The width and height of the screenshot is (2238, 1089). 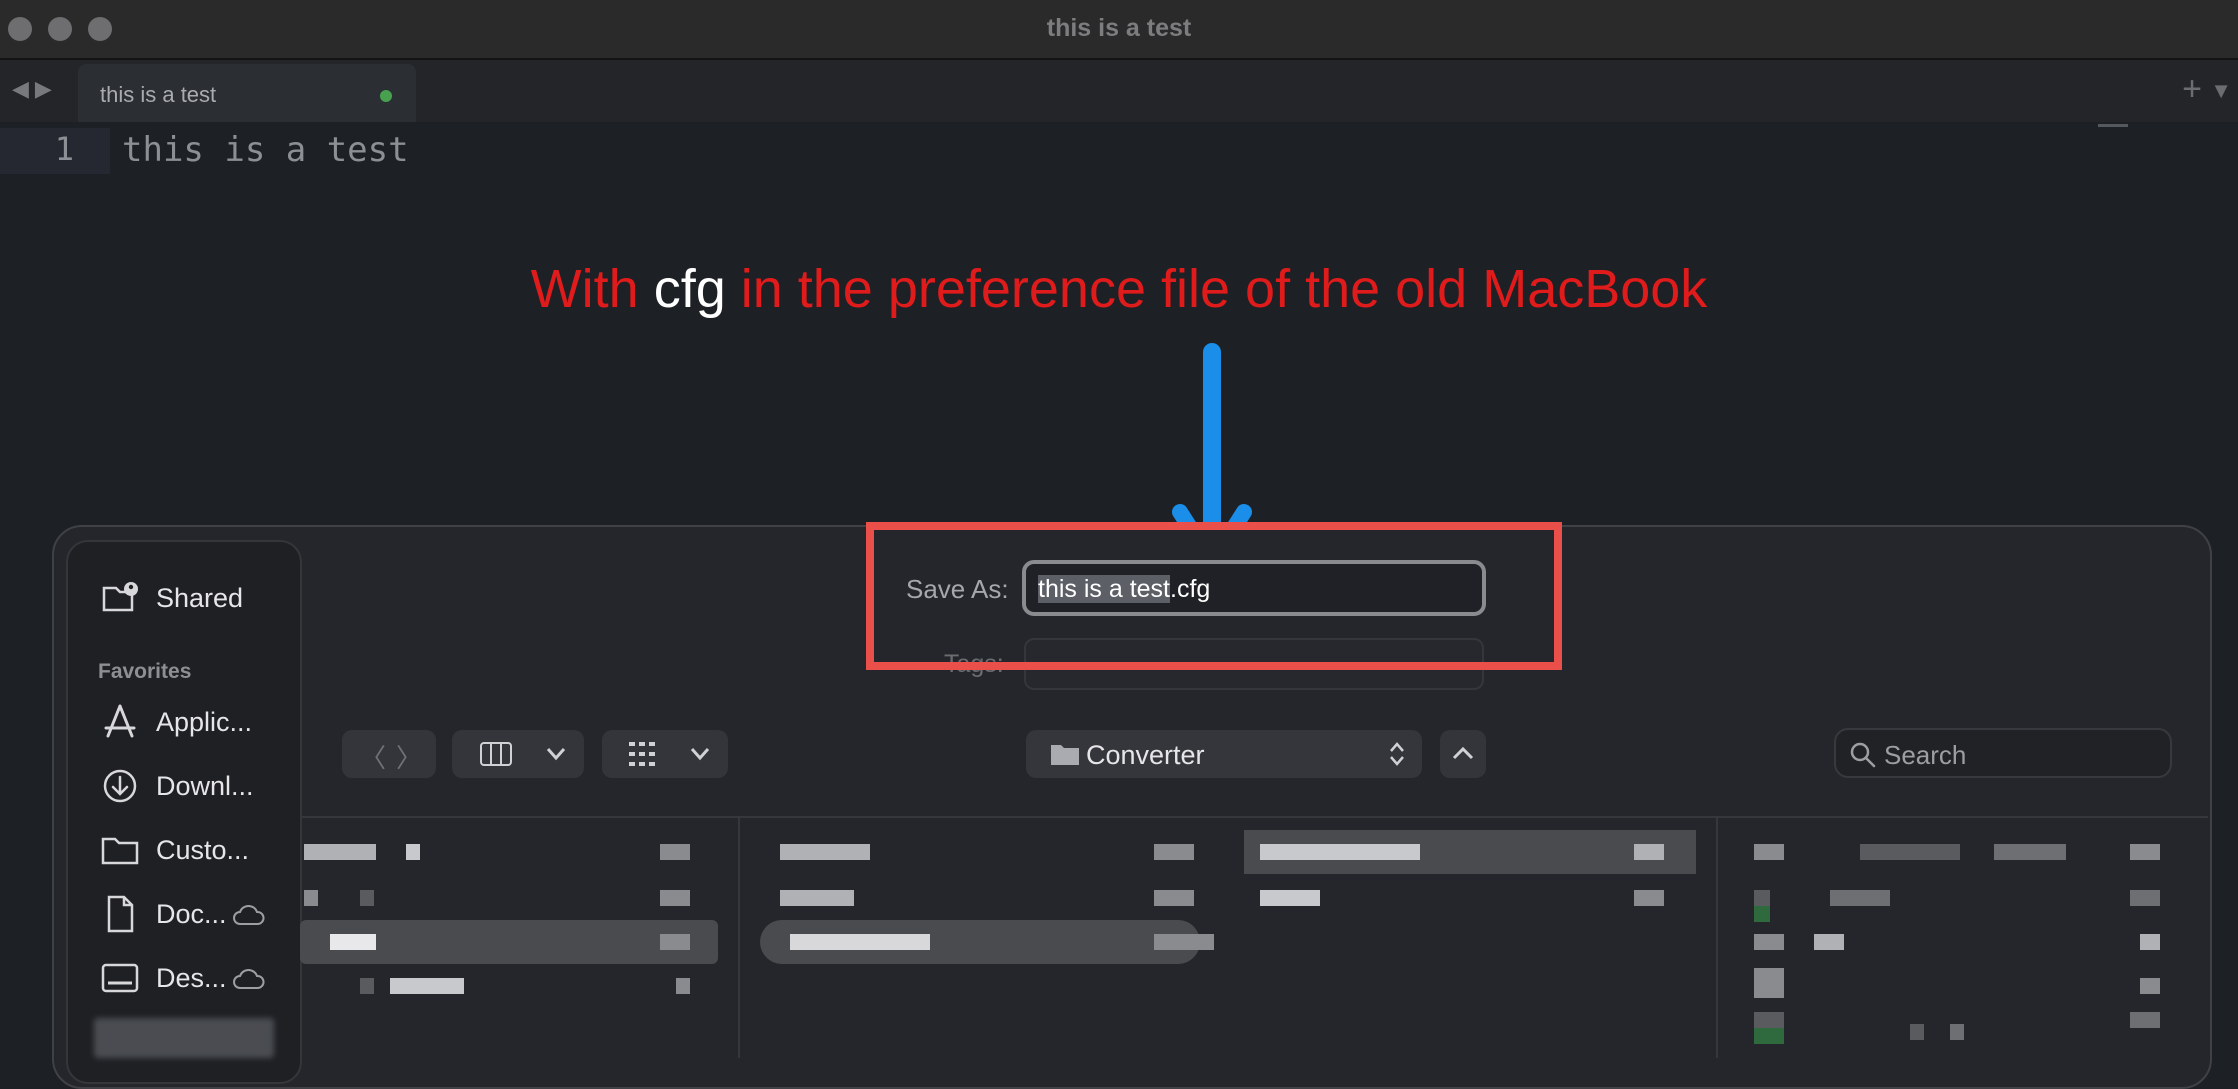 I want to click on tab-list-chevron-icon: ▼, so click(x=2221, y=91).